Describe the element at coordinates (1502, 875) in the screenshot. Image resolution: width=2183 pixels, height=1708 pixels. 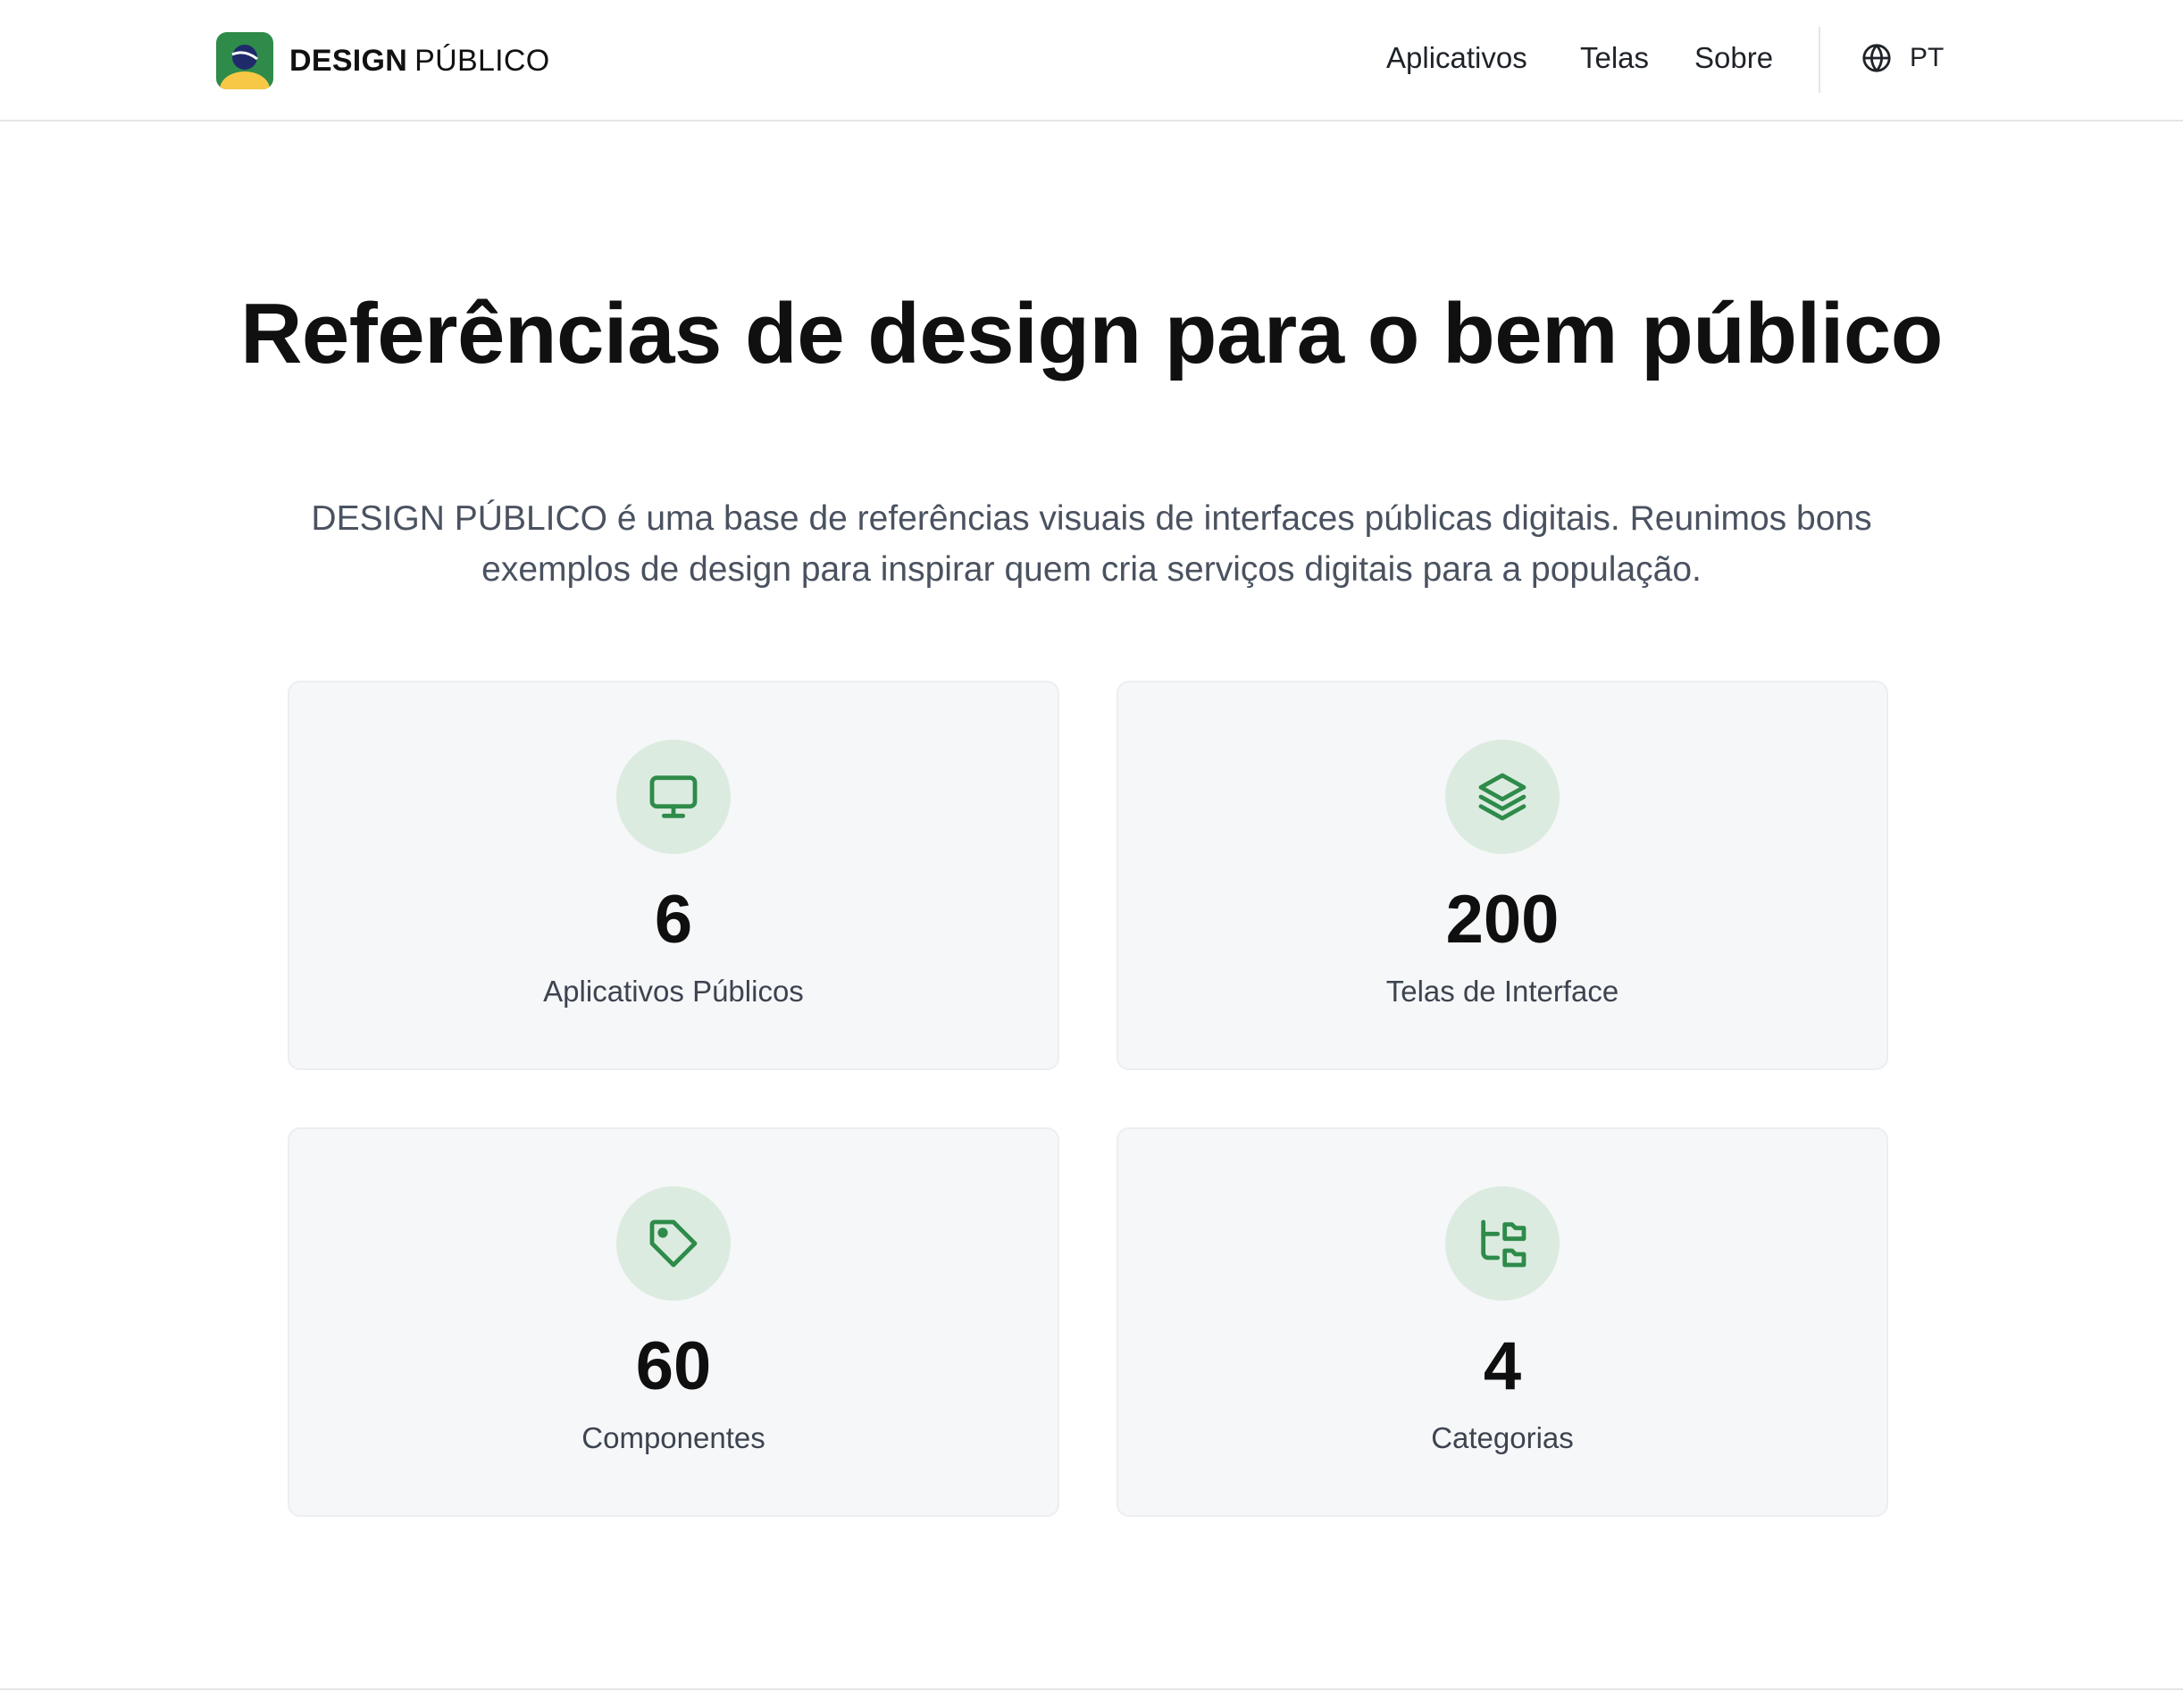
I see `stat-card-telas: 200 Telas de Interface` at that location.